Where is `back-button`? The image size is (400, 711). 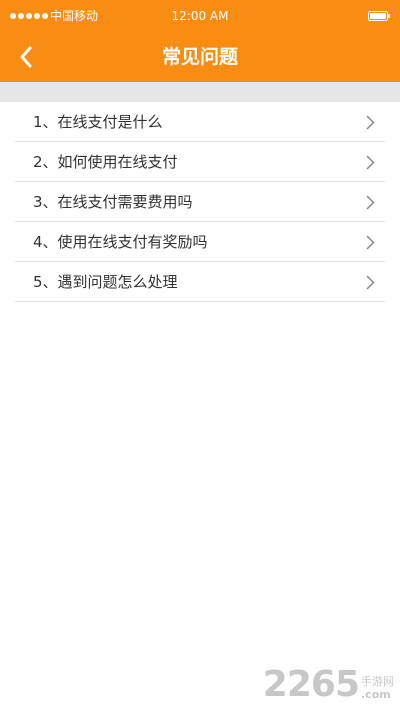
back-button is located at coordinates (26, 57).